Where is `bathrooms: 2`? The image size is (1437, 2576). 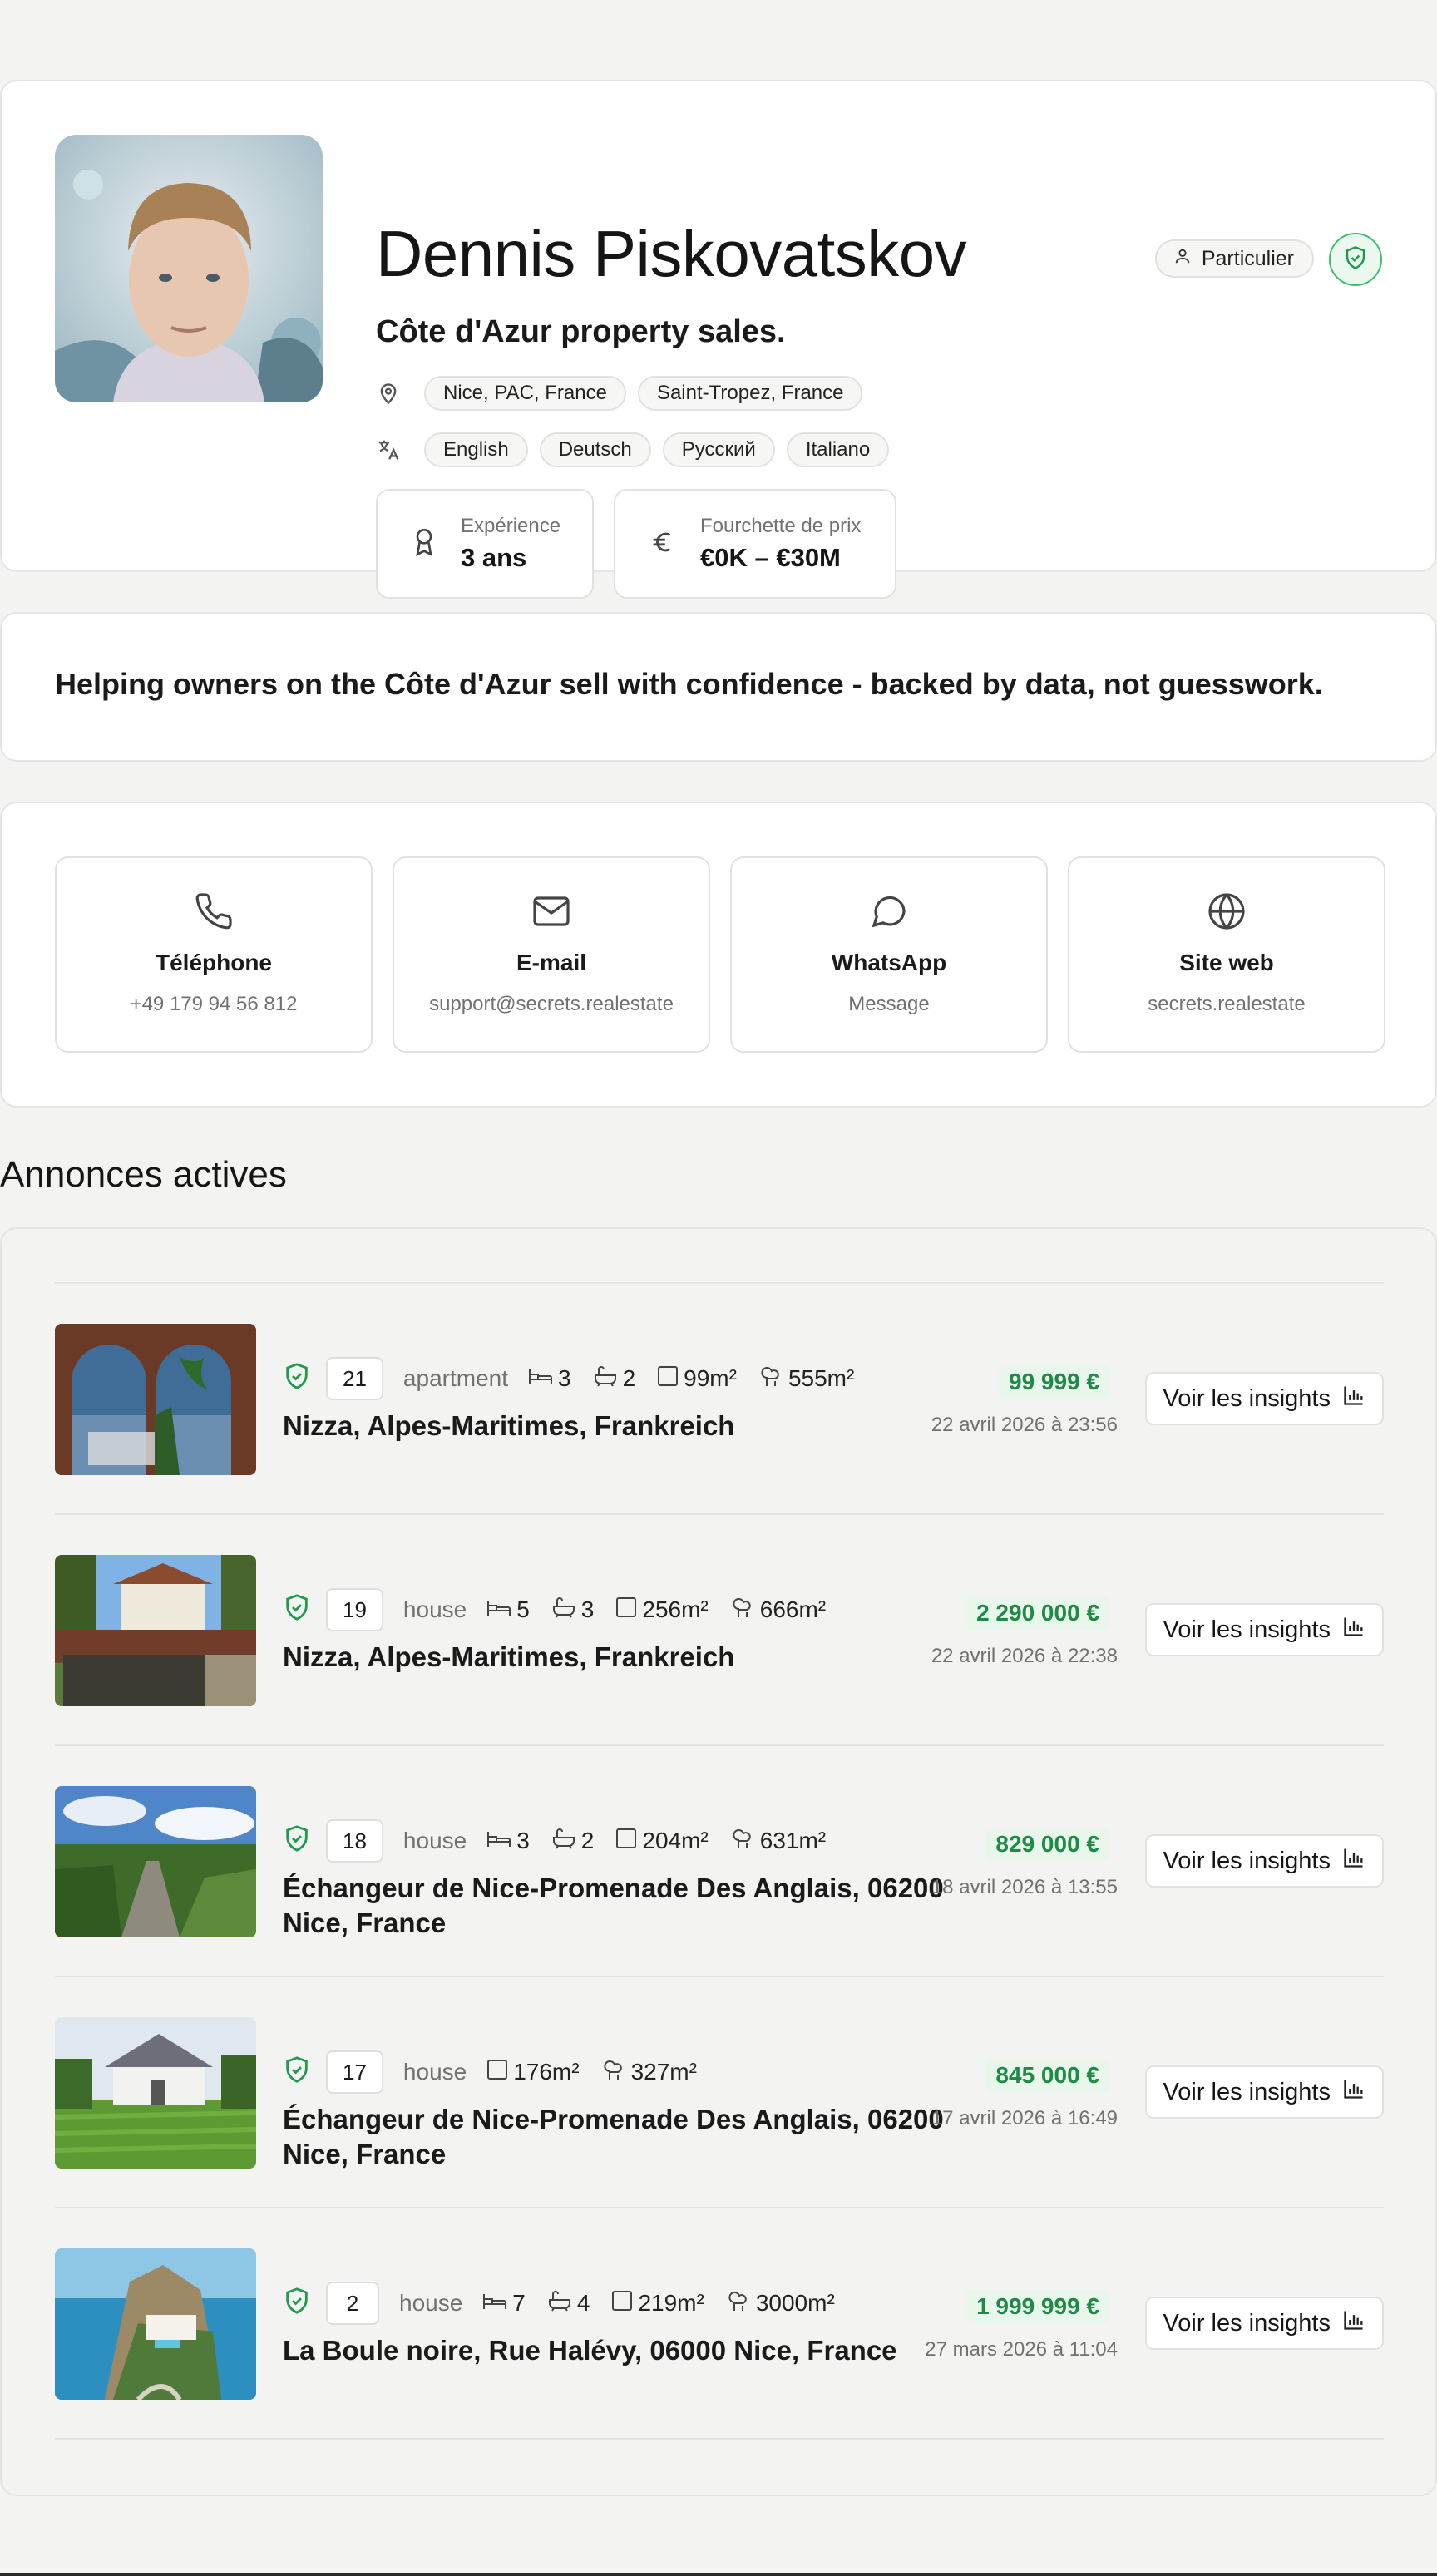
bathrooms: 2 is located at coordinates (614, 1379).